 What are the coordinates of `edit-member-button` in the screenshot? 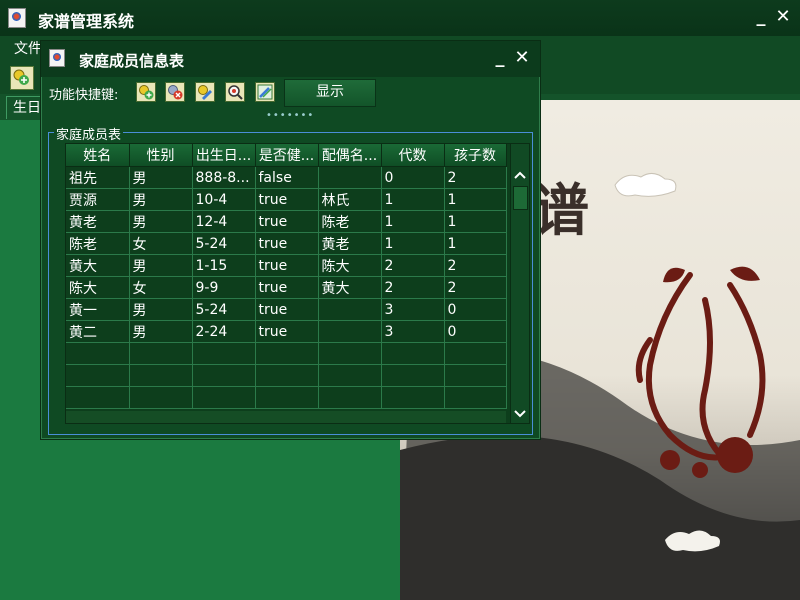 It's located at (205, 92).